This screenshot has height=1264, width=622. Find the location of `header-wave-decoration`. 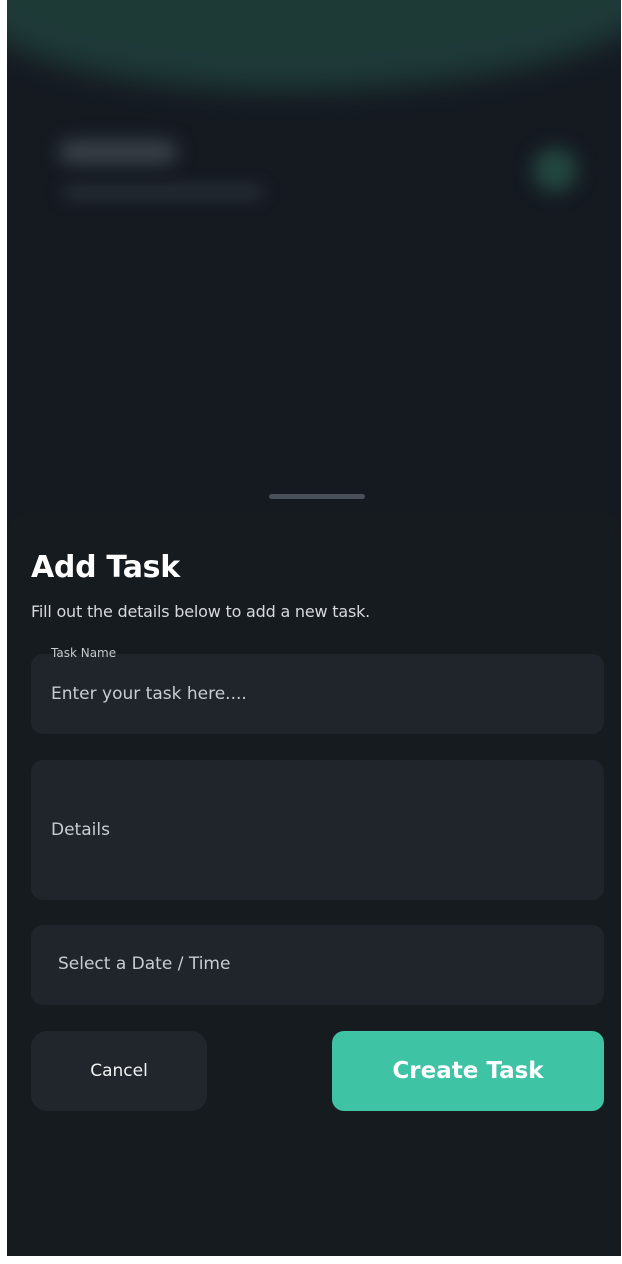

header-wave-decoration is located at coordinates (314, 45).